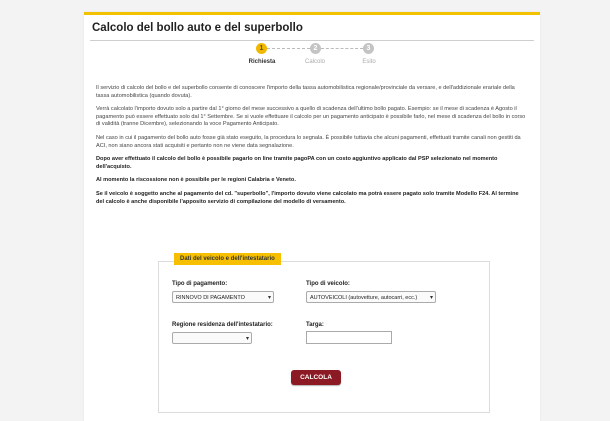  What do you see at coordinates (328, 284) in the screenshot?
I see `vehicle-type-label: Tipo di veicolo:` at bounding box center [328, 284].